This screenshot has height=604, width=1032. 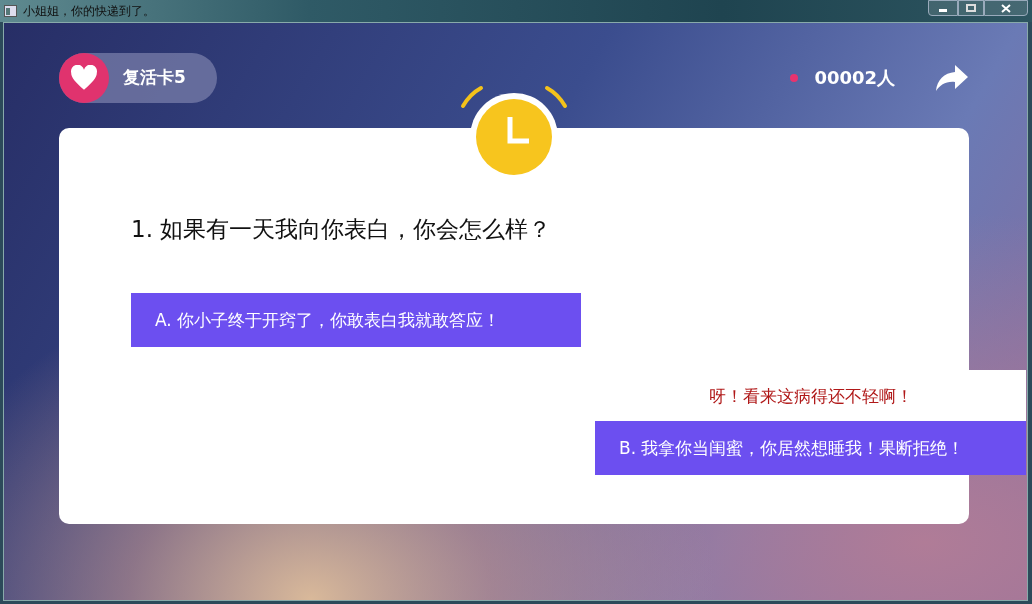 I want to click on window-title: 小姐姐，你的快递到了。, so click(x=89, y=11).